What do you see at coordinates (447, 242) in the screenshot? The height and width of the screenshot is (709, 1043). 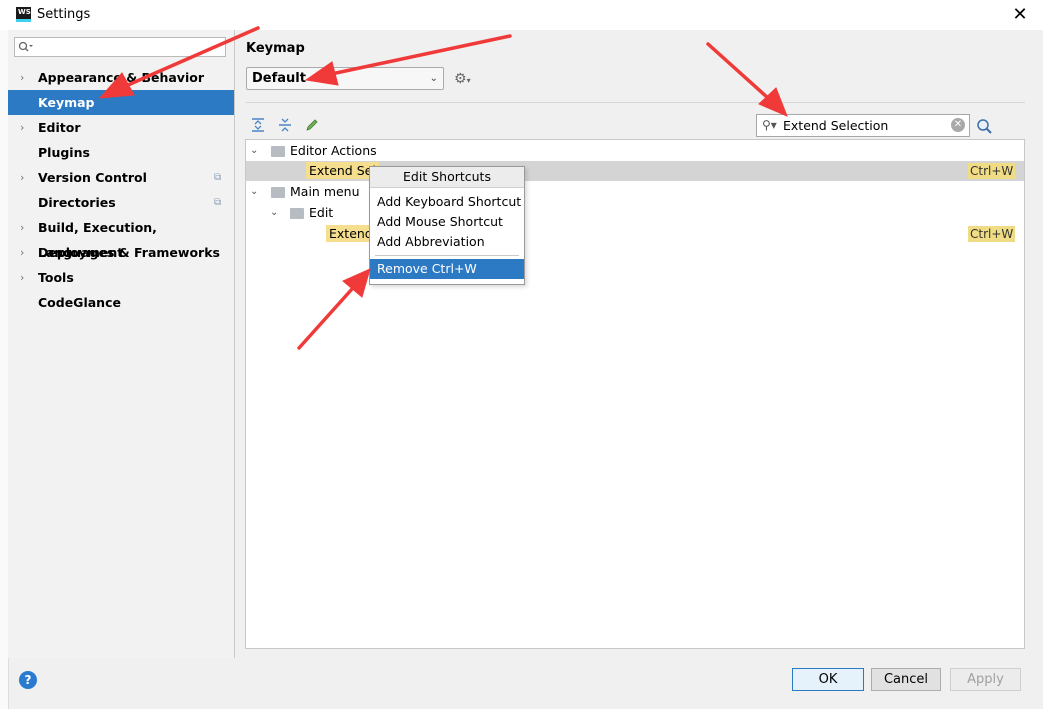 I see `menu-item-add-abbreviation: Add Abbreviation` at bounding box center [447, 242].